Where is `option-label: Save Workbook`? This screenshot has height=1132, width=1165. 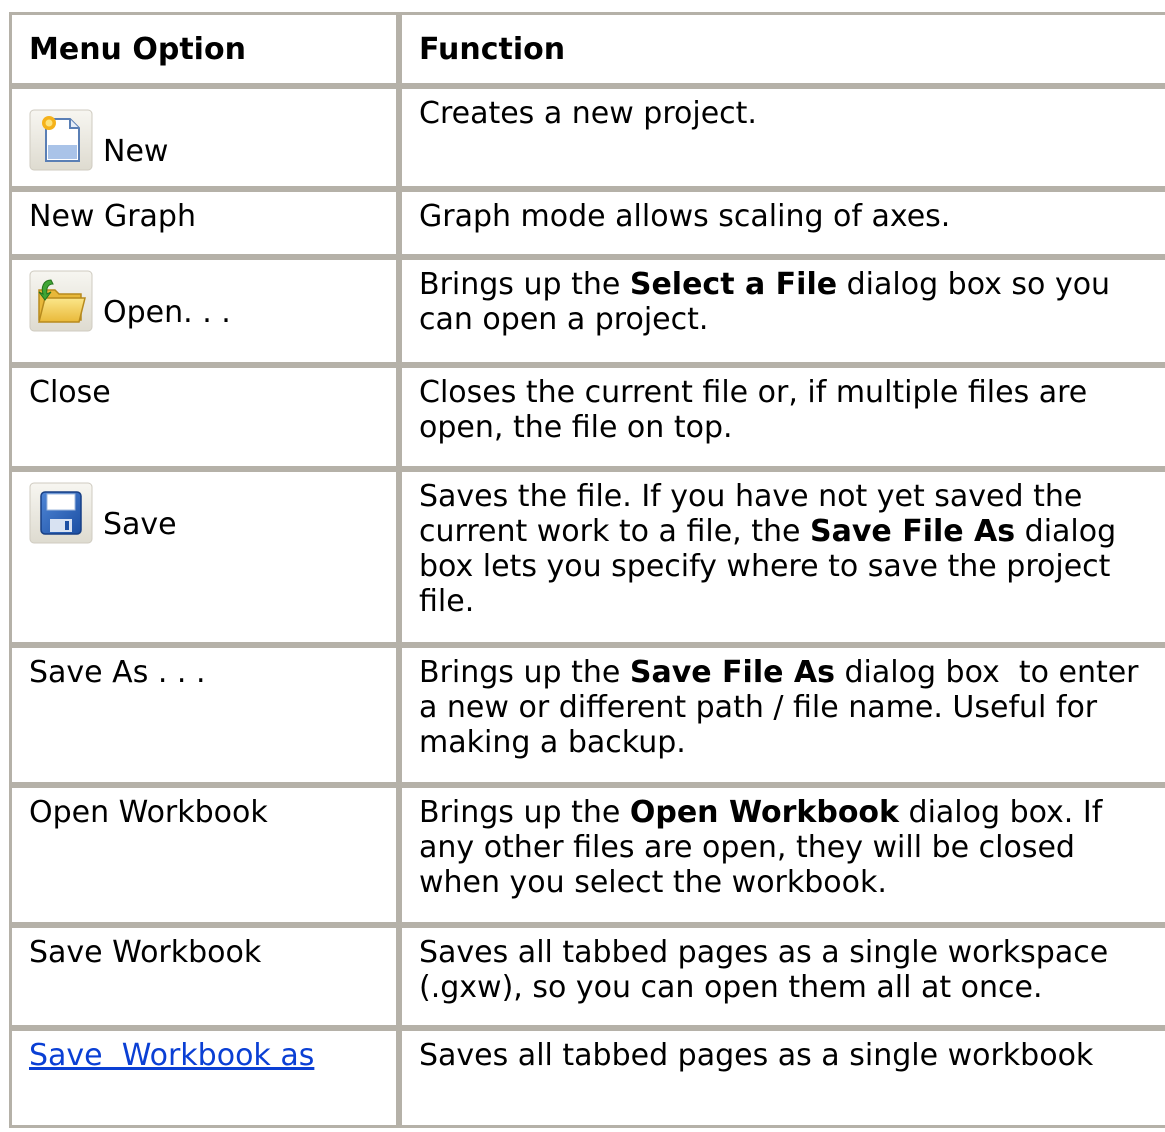 option-label: Save Workbook is located at coordinates (145, 952).